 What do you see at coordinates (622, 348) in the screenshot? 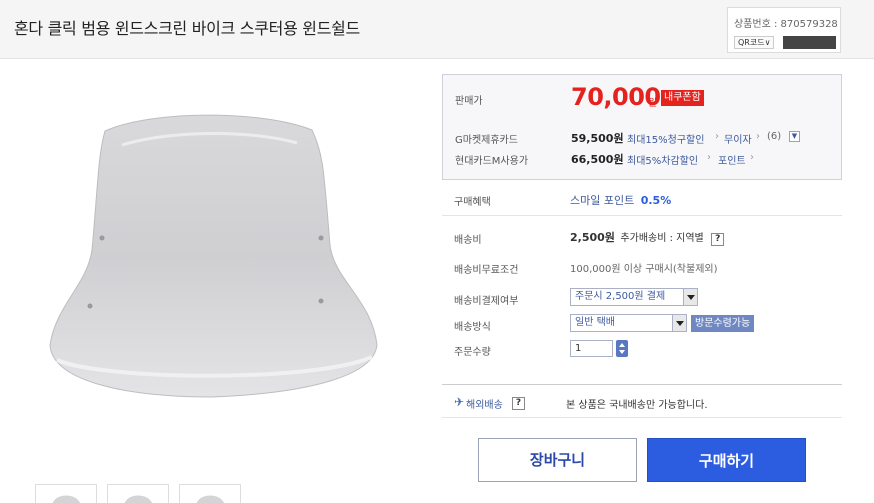
I see `quantity-stepper` at bounding box center [622, 348].